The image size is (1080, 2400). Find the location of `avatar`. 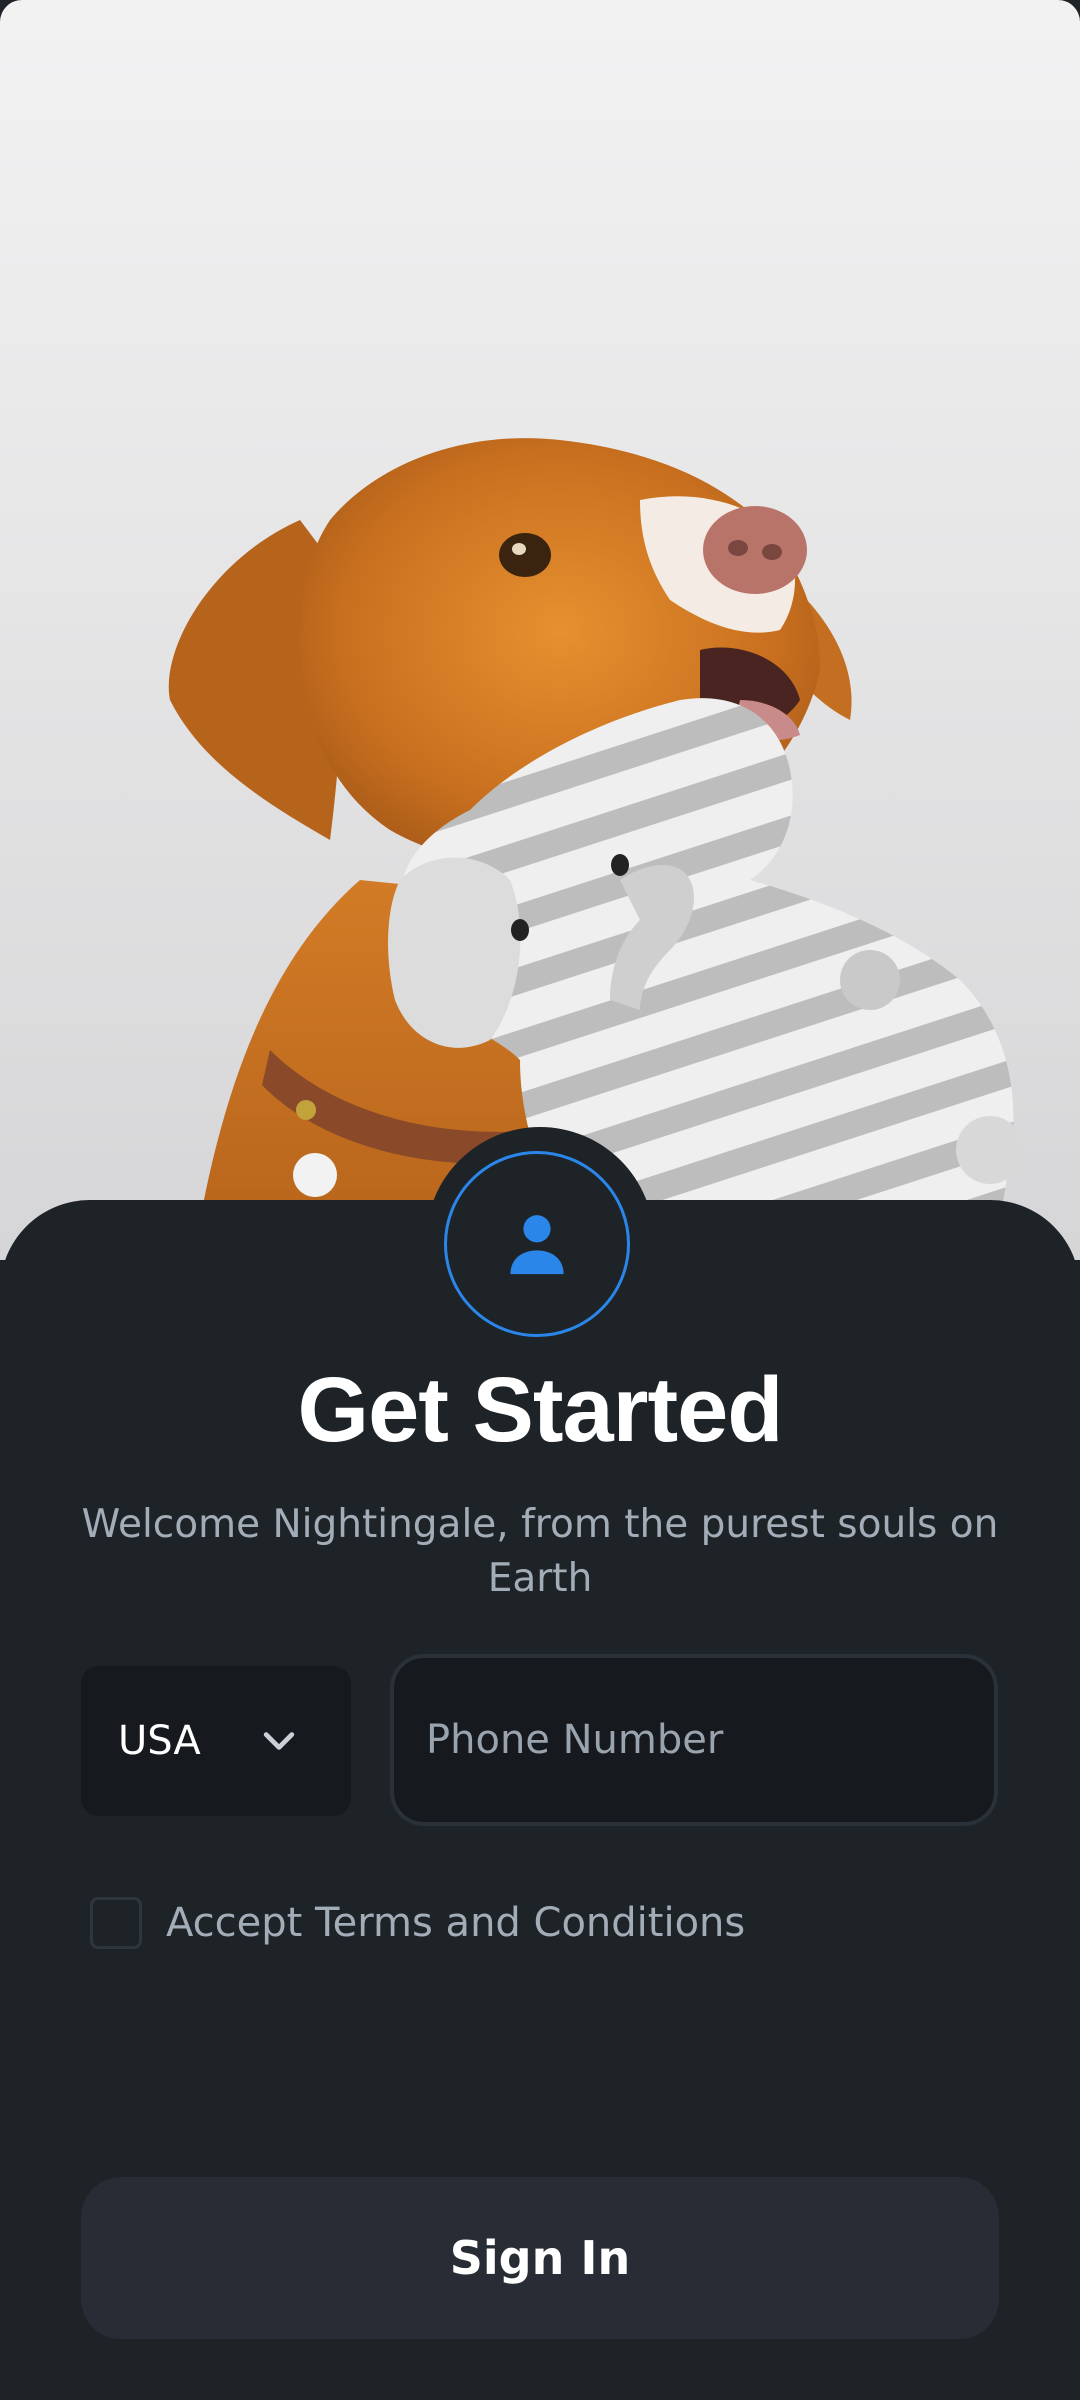

avatar is located at coordinates (537, 1244).